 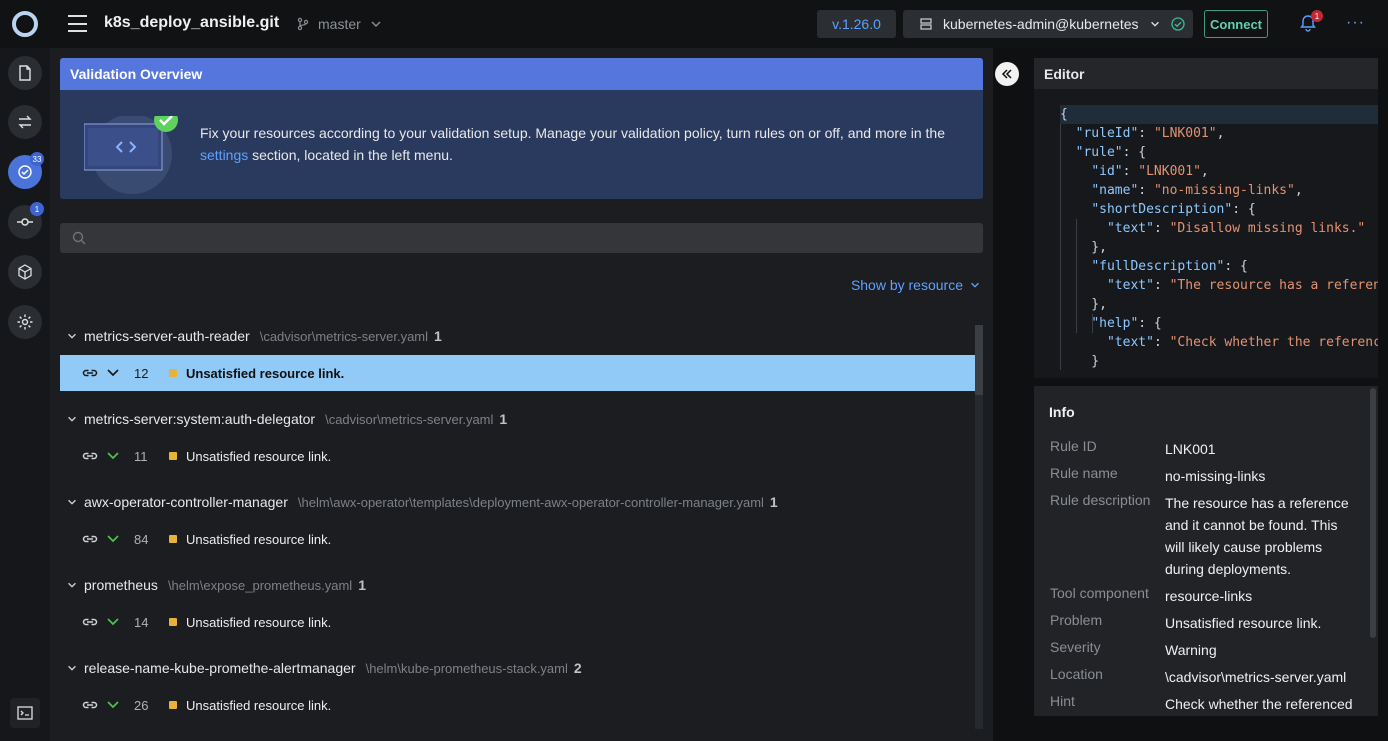 I want to click on code-line: "shortDescription": {, so click(x=1173, y=209).